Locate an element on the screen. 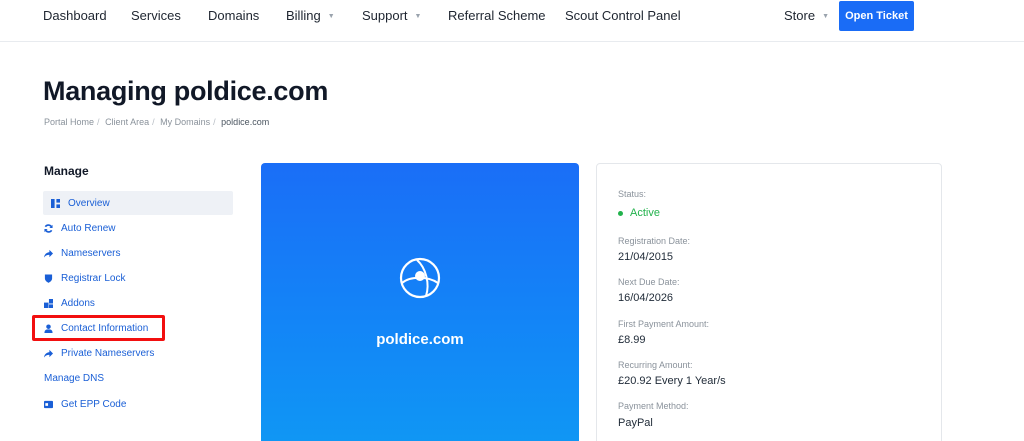 The width and height of the screenshot is (1024, 441). breadcrumb-current: poldice.com is located at coordinates (245, 122).